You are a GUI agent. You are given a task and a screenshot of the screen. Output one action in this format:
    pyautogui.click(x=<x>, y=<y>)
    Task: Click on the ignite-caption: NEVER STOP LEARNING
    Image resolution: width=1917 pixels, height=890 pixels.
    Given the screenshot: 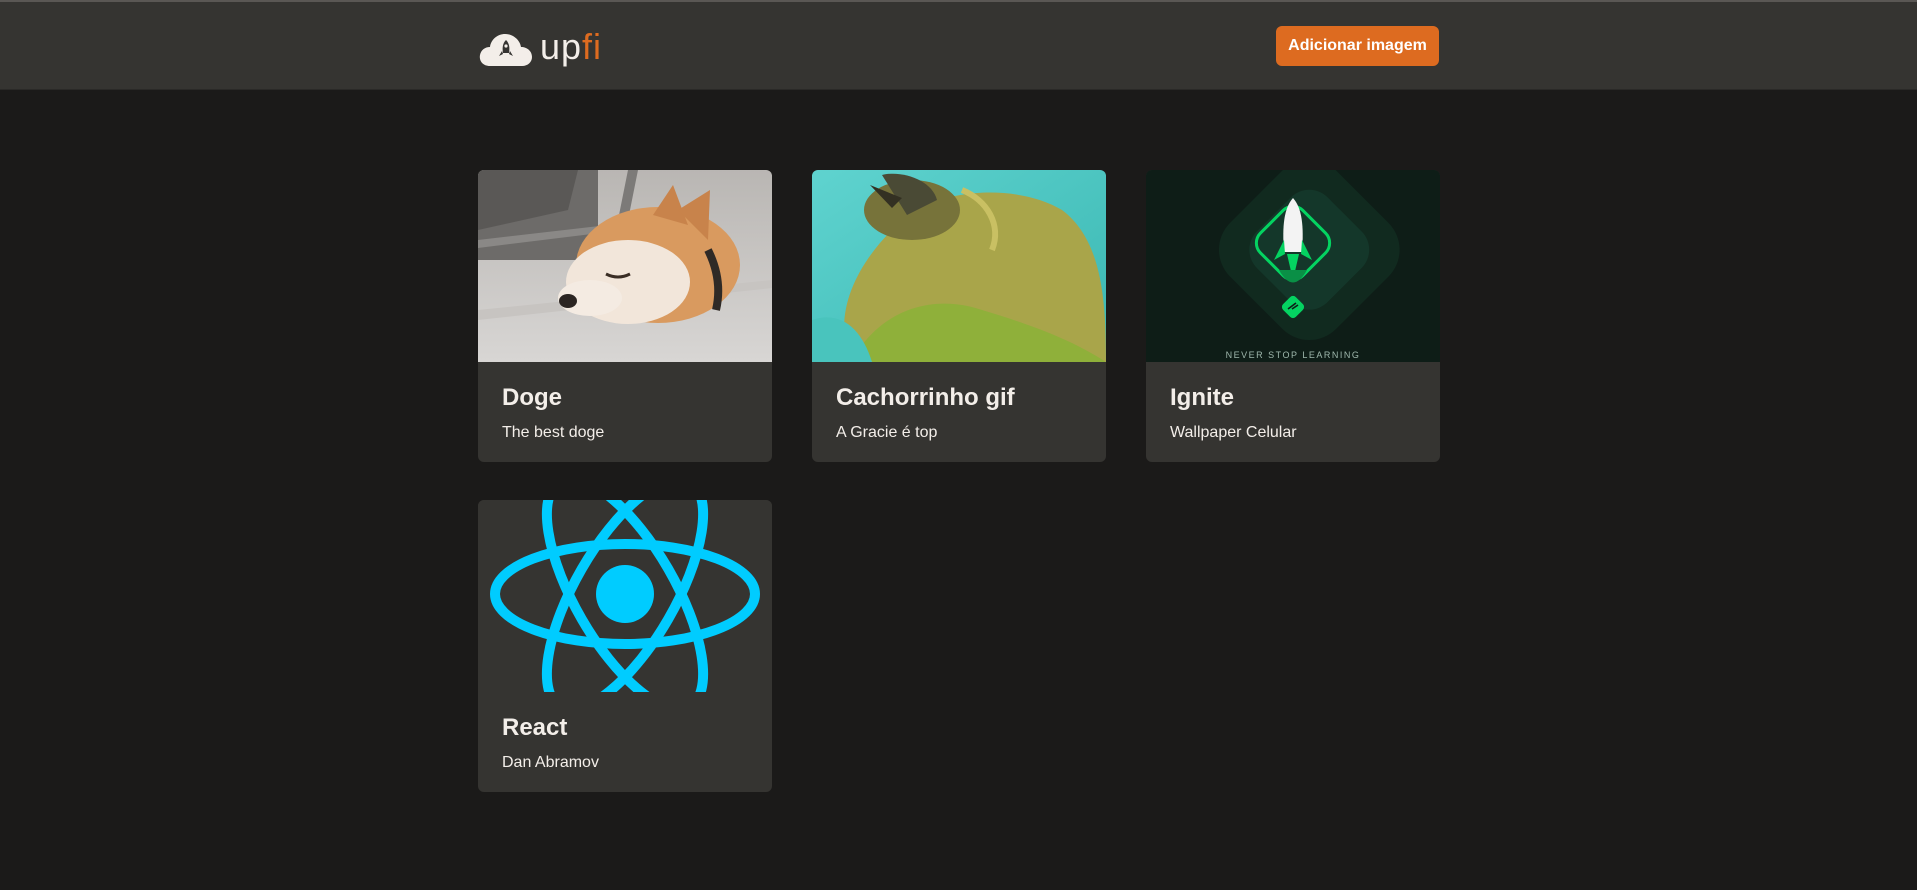 What is the action you would take?
    pyautogui.click(x=1293, y=355)
    